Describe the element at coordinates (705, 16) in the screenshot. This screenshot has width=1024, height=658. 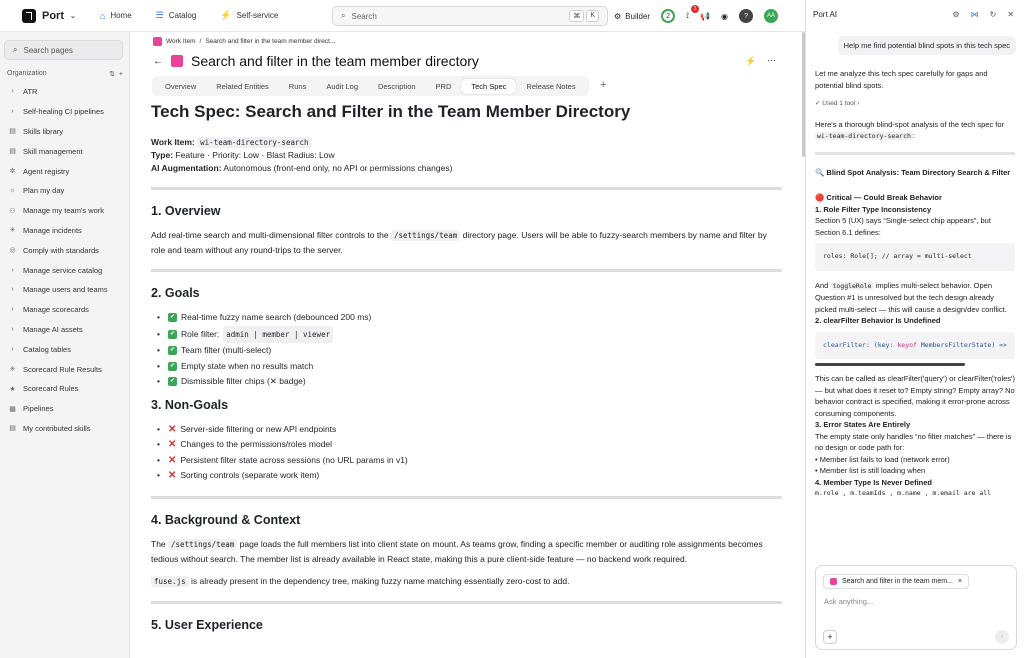
I see `announcements-icon: 📢` at that location.